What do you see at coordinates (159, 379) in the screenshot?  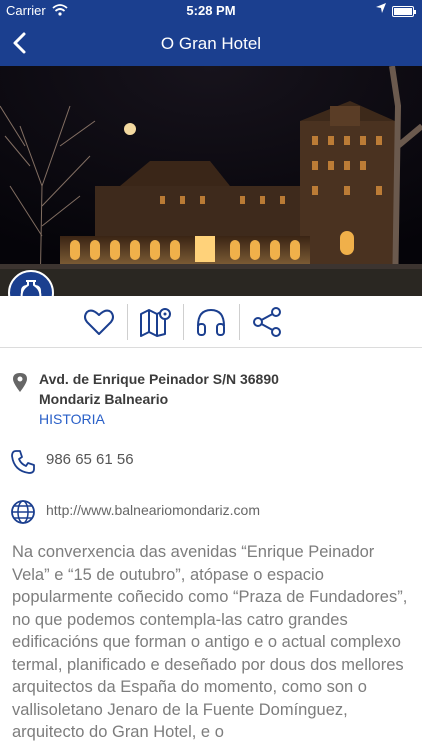 I see `address-line-1: Avd. de Enrique Peinador S/N 36890` at bounding box center [159, 379].